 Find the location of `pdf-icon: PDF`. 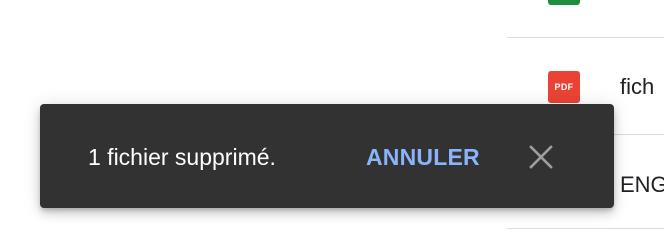

pdf-icon: PDF is located at coordinates (564, 87).